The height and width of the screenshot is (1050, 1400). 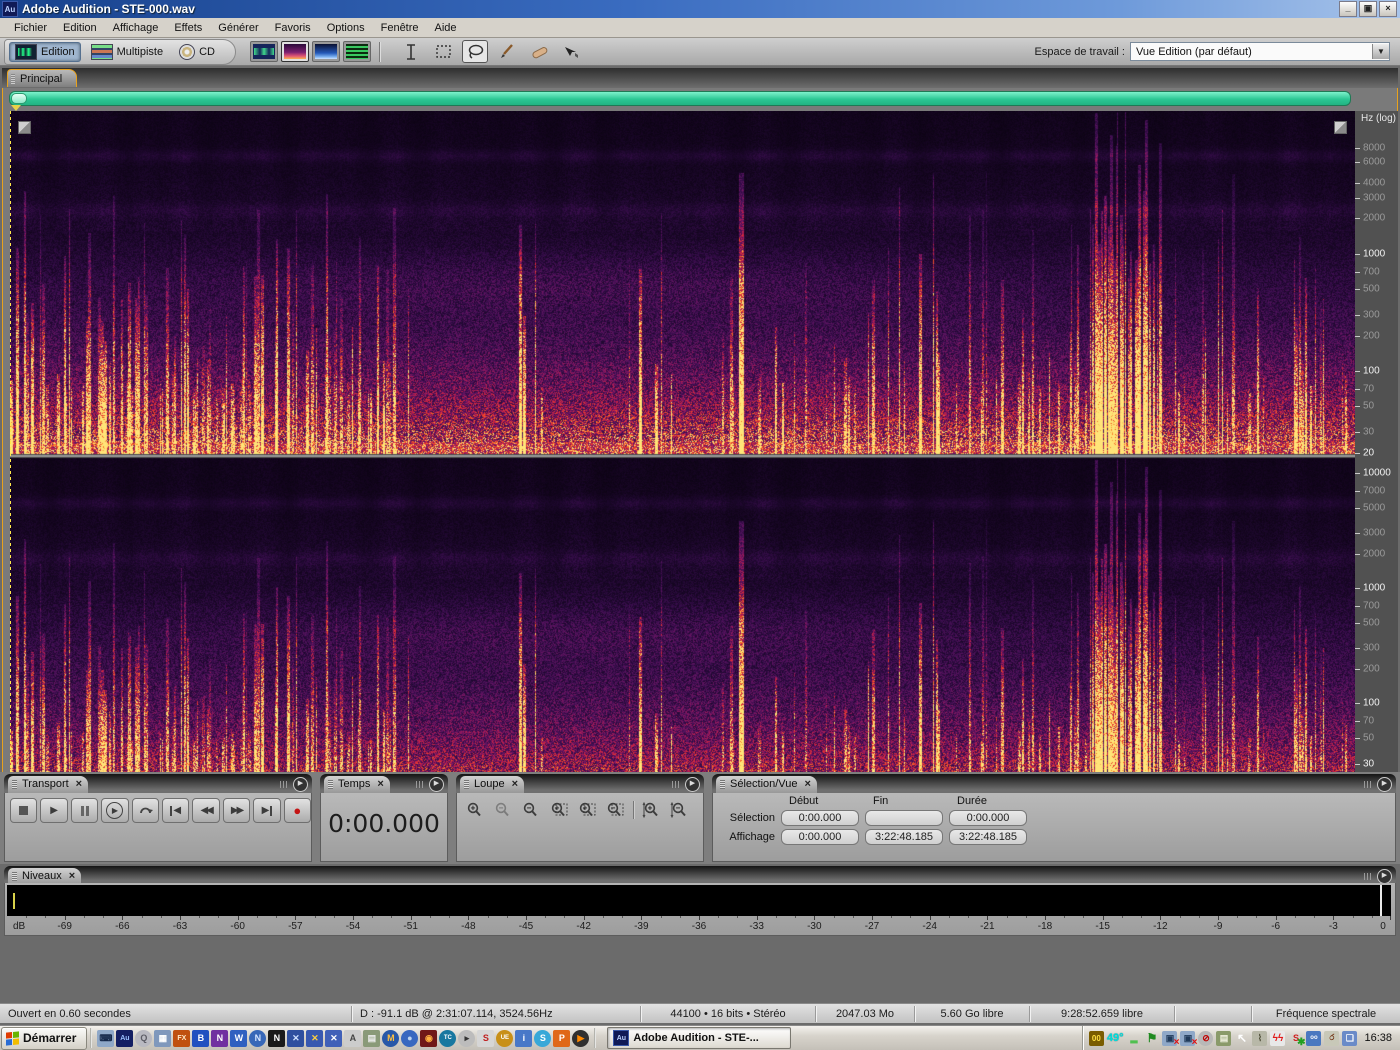 I want to click on fast-forward-button: ▶▶, so click(x=236, y=810).